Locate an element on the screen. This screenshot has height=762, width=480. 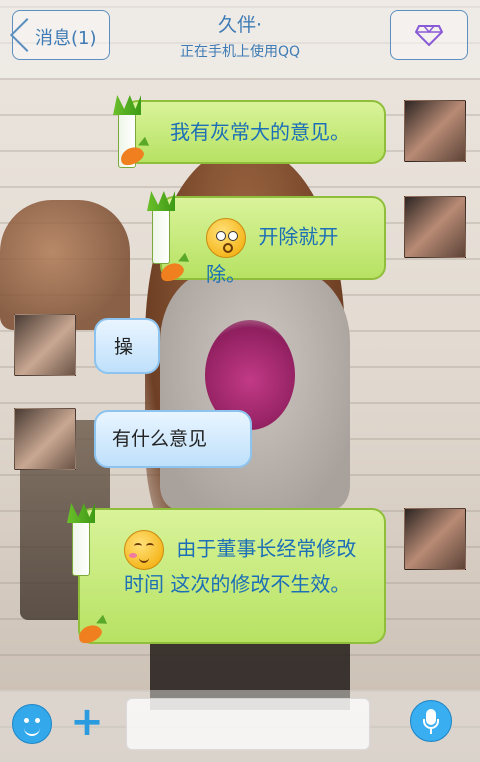
message-bubble: 有什么意见 is located at coordinates (173, 439).